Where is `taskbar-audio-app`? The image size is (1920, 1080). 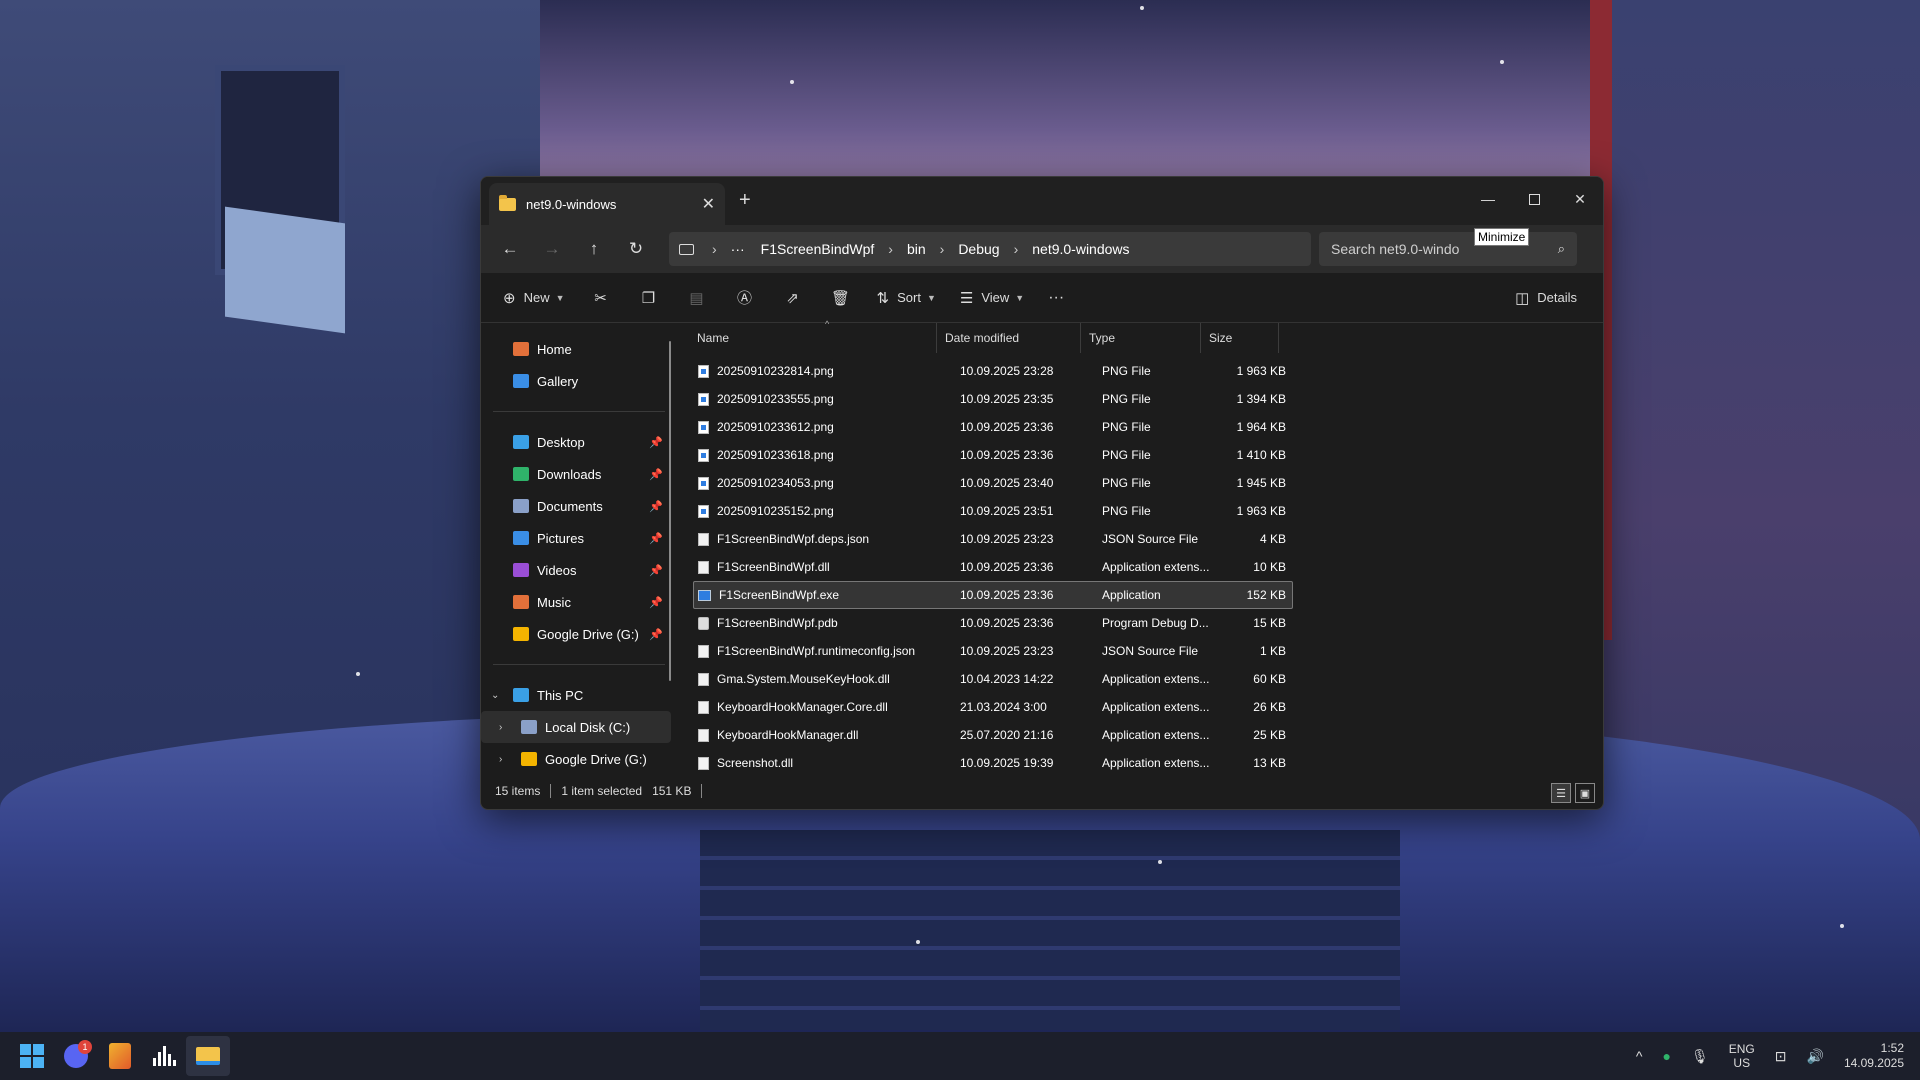
taskbar-audio-app is located at coordinates (164, 1056).